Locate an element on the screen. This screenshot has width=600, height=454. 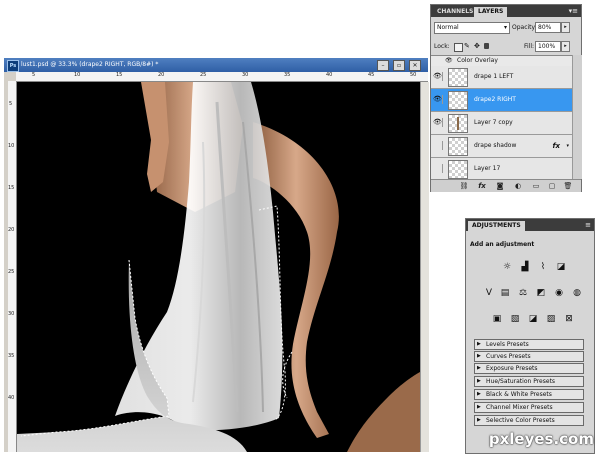
opacity-slider-arrow: ▸ is located at coordinates (565, 27).